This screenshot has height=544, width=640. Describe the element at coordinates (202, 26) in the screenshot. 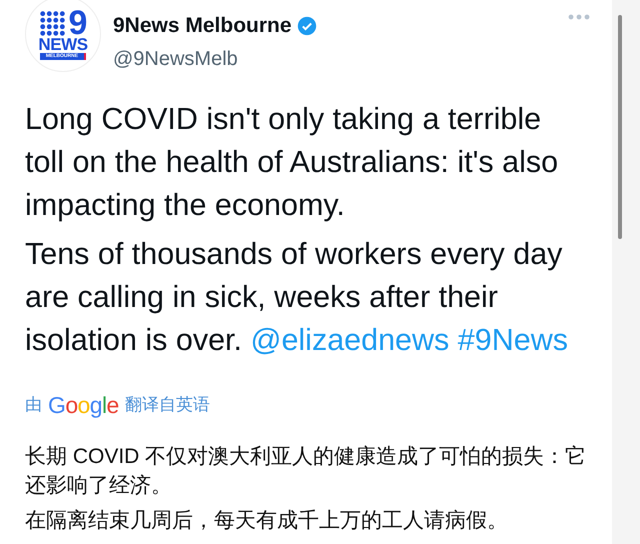

I see `account-name: 9News Melbourne` at that location.